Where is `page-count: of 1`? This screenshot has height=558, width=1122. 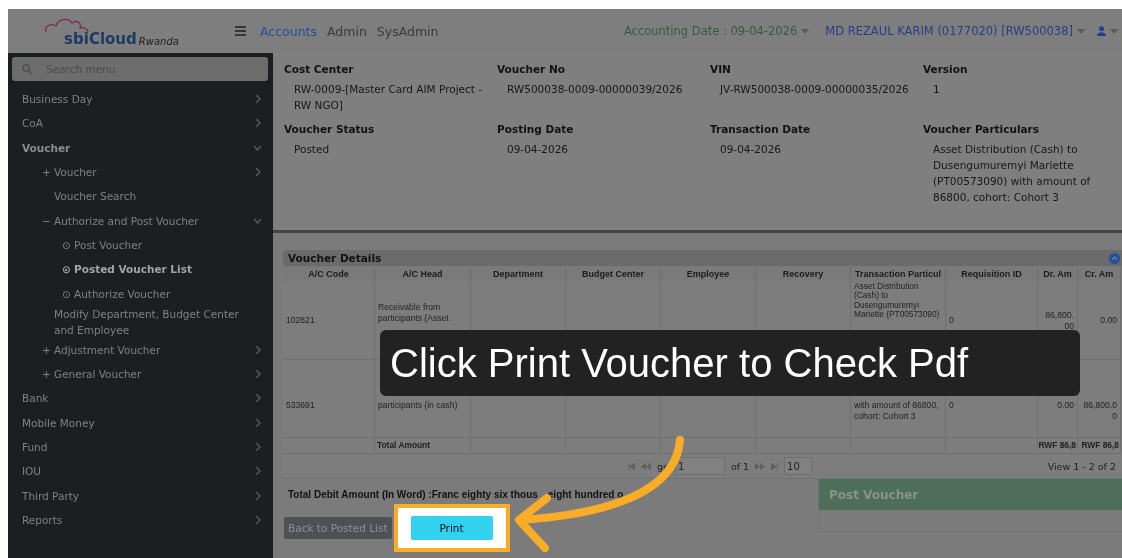
page-count: of 1 is located at coordinates (740, 466).